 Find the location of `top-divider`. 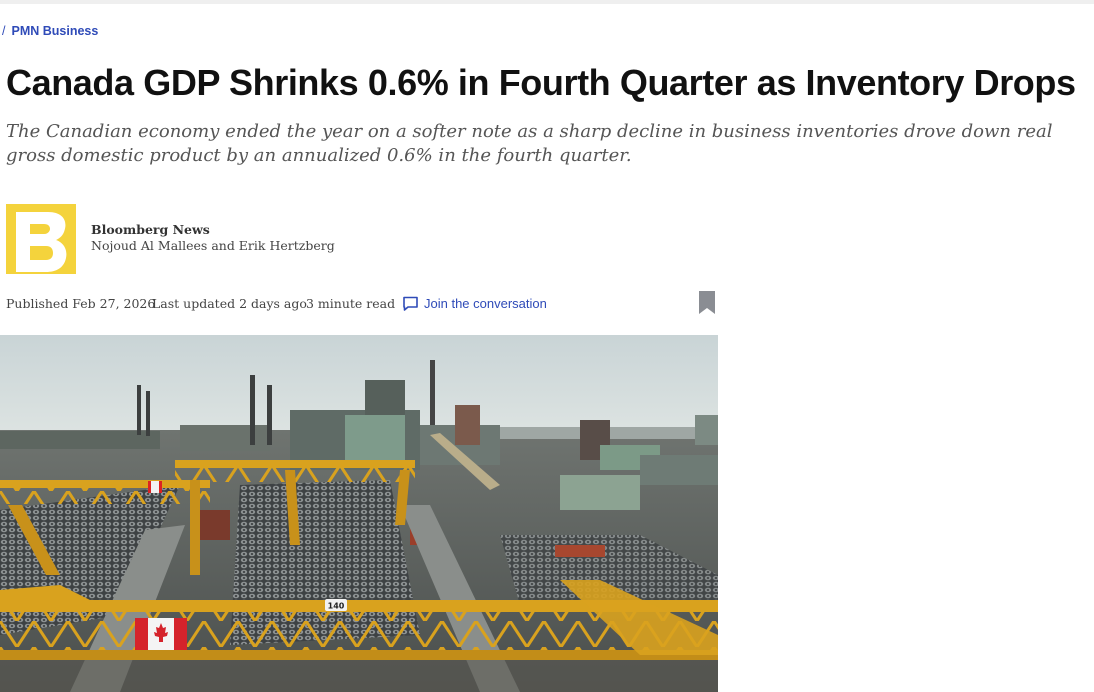

top-divider is located at coordinates (547, 2).